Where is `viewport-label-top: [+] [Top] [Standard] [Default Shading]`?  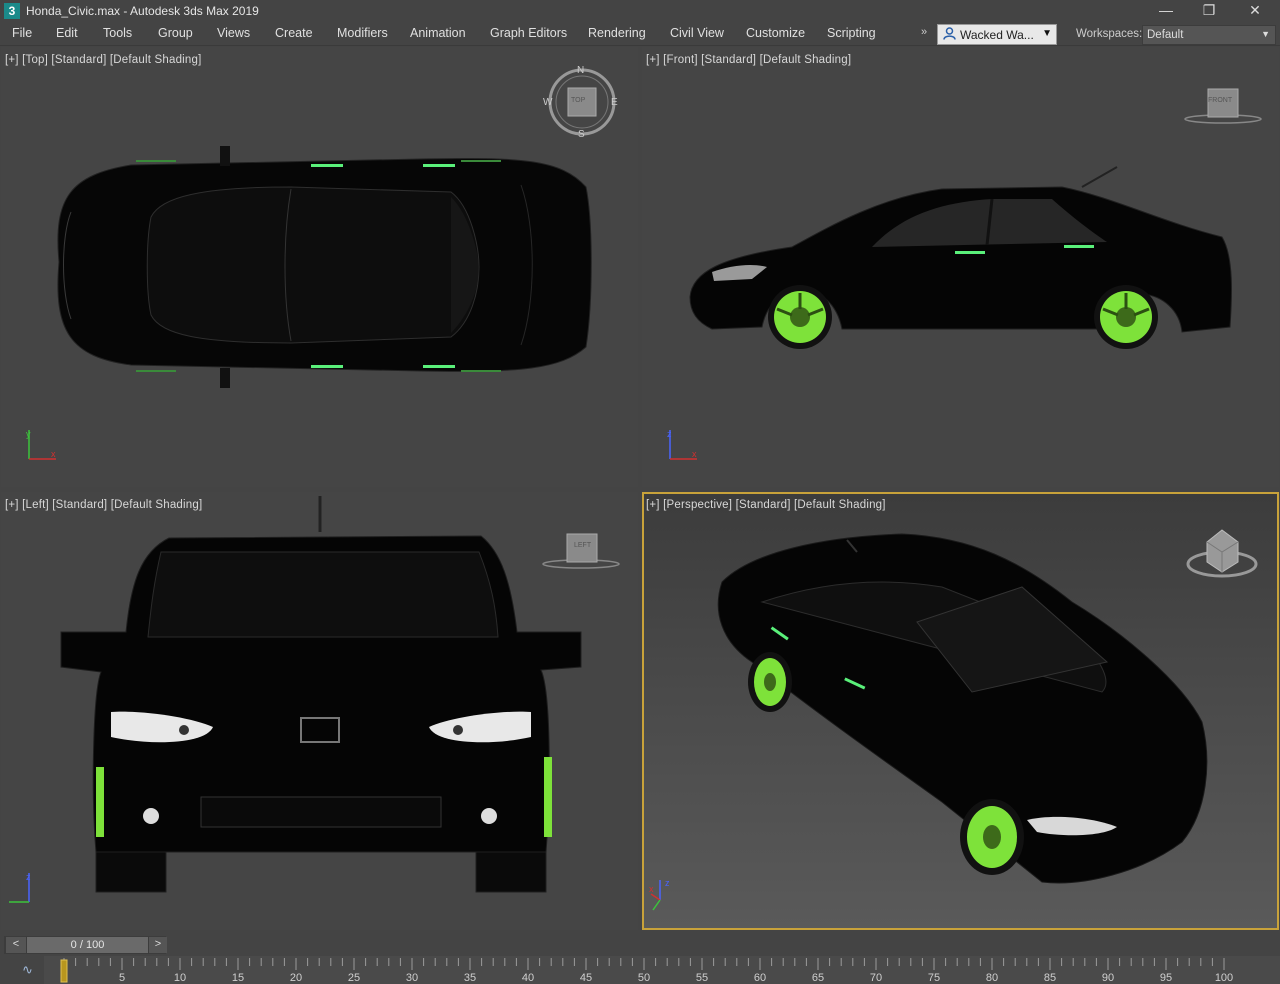
viewport-label-top: [+] [Top] [Standard] [Default Shading] is located at coordinates (103, 60).